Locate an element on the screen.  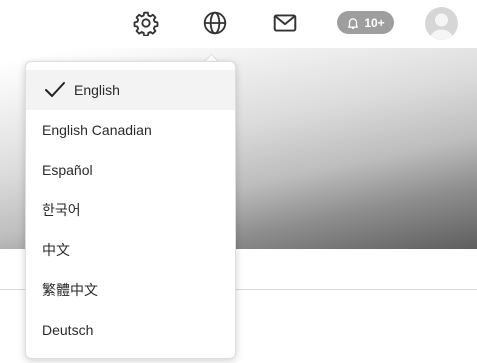
language-option-label: Deutsch is located at coordinates (68, 330).